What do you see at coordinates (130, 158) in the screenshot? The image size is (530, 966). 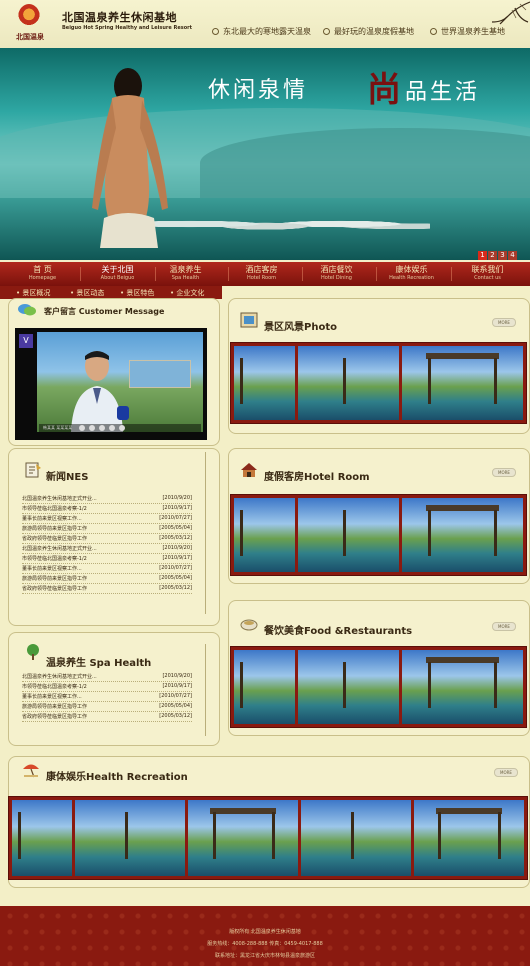 I see `bathing-woman-image` at bounding box center [130, 158].